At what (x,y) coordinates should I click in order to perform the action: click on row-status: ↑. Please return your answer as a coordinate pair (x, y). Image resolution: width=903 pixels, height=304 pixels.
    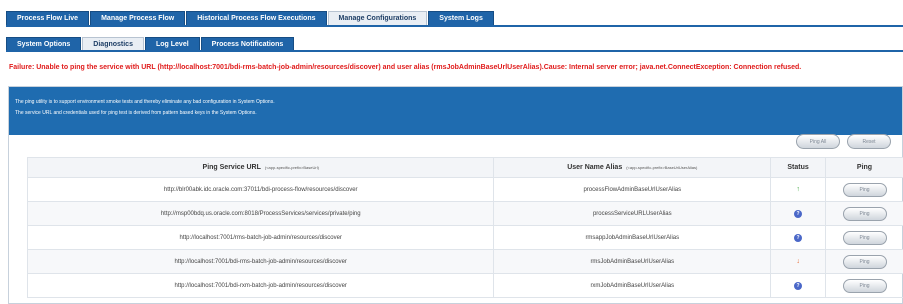
    Looking at the image, I should click on (798, 189).